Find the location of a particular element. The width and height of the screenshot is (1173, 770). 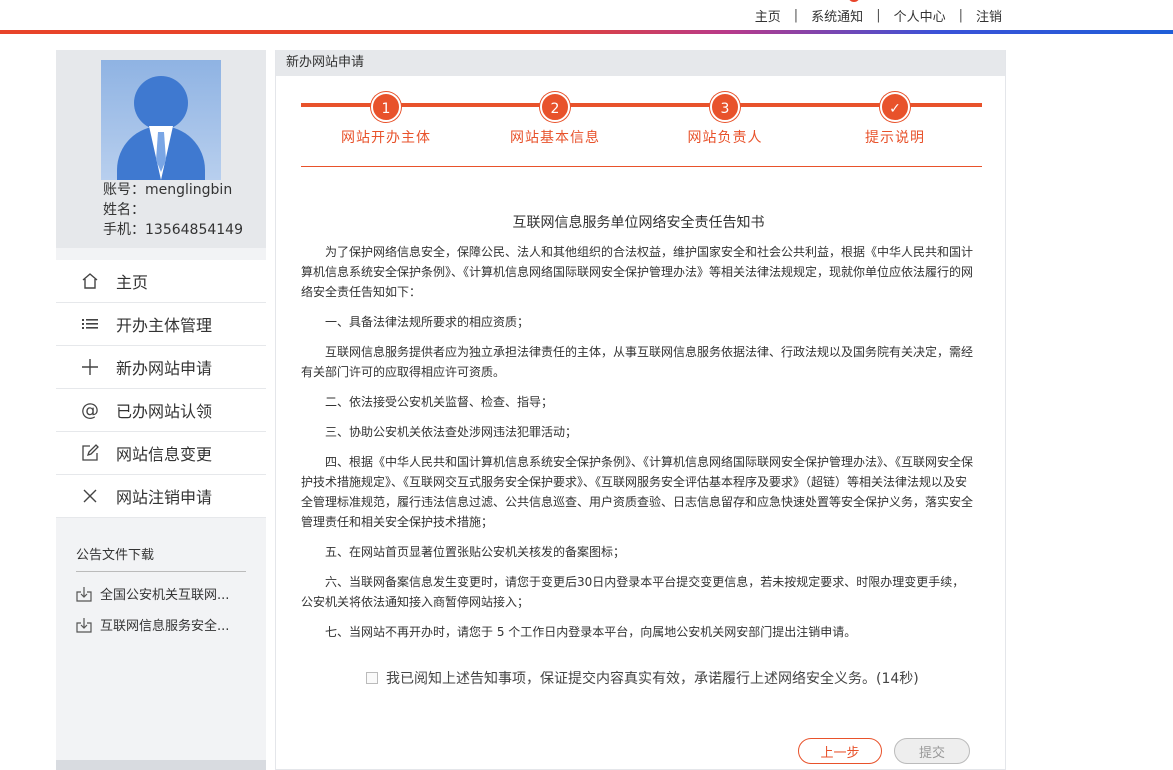

notice-paragraph: 三、协助公安机关依法查处涉网违法犯罪活动； is located at coordinates (451, 432).